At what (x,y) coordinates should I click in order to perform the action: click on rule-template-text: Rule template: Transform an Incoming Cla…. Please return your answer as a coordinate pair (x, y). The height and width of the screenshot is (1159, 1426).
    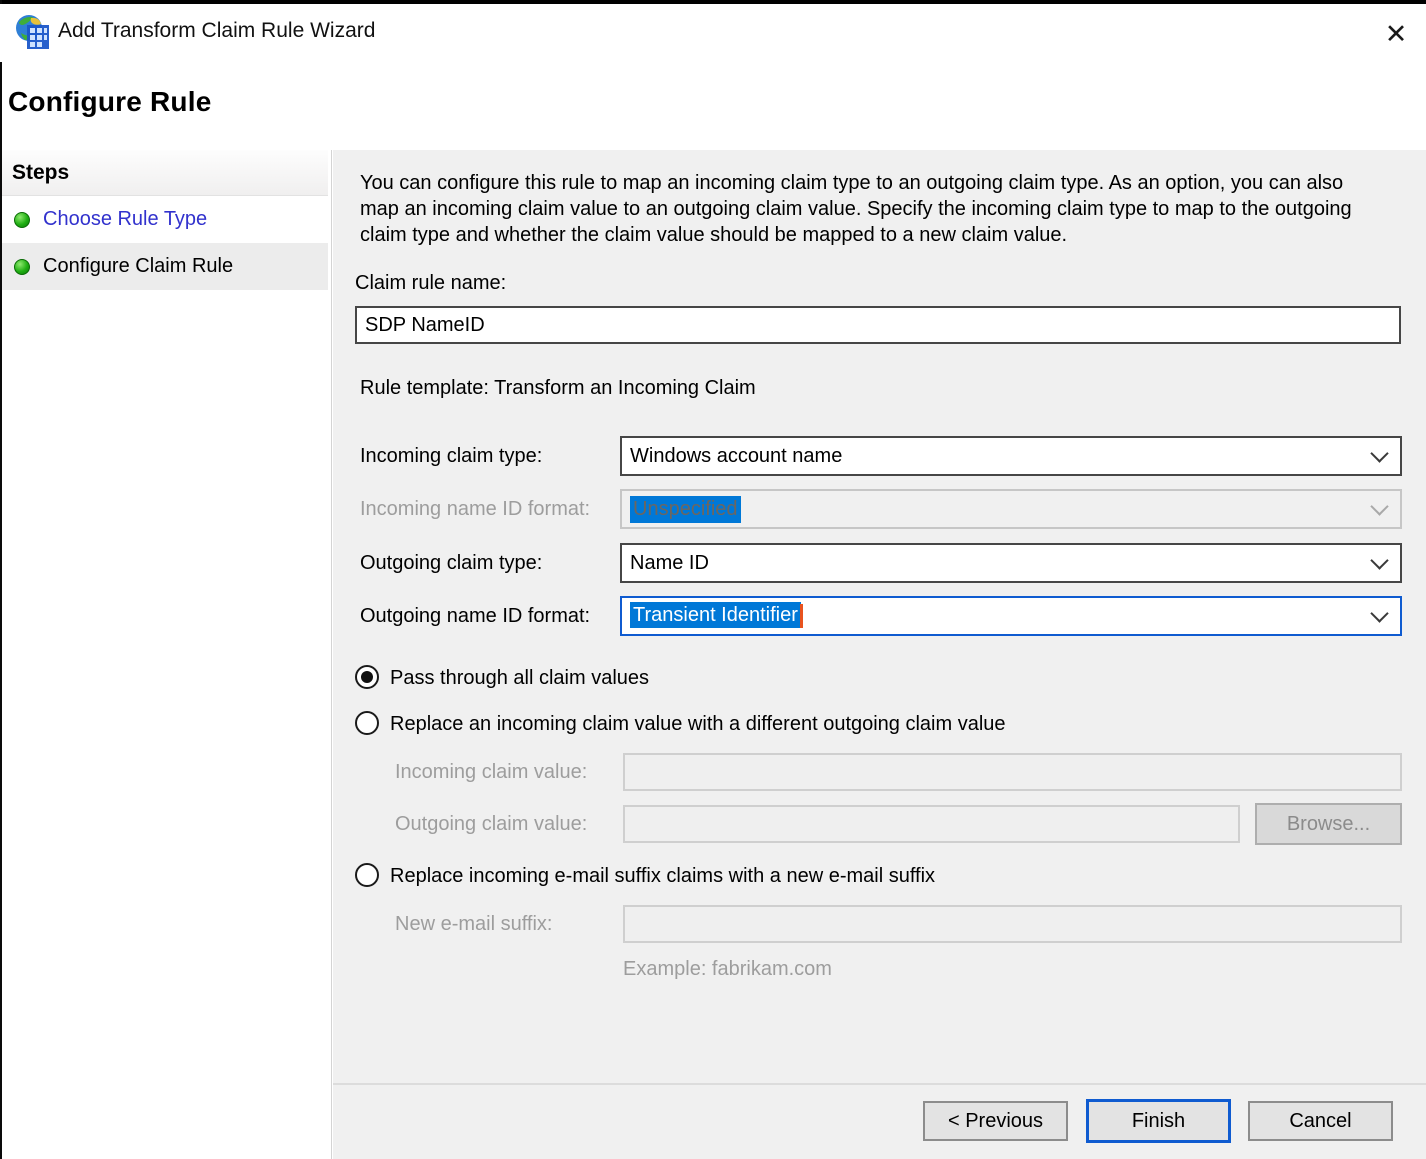
    Looking at the image, I should click on (558, 388).